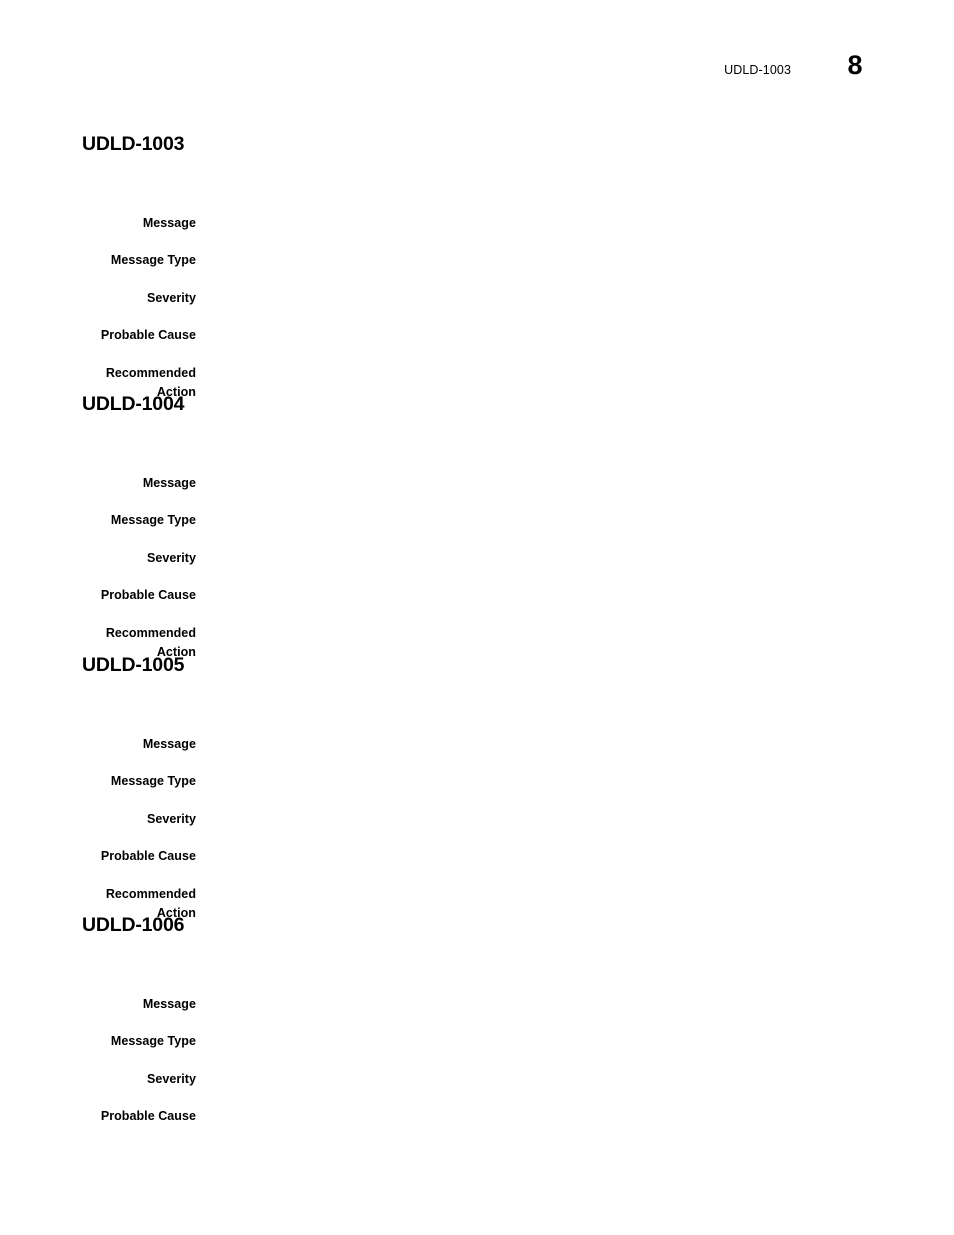 The width and height of the screenshot is (954, 1235). What do you see at coordinates (477, 73) in the screenshot?
I see `running-header: UDLD-1003 8` at bounding box center [477, 73].